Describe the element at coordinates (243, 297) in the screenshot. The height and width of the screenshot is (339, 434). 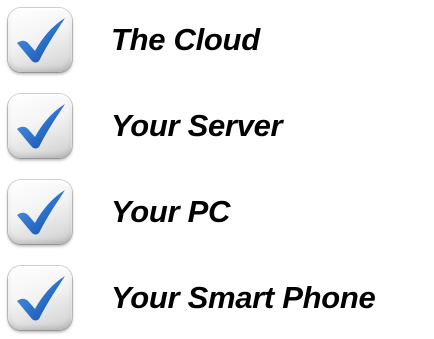
I see `item-label: Your Smart Phone` at that location.